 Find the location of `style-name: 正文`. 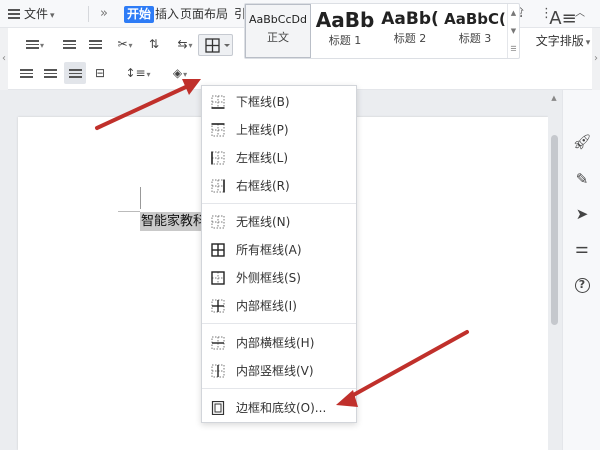

style-name: 正文 is located at coordinates (278, 37).